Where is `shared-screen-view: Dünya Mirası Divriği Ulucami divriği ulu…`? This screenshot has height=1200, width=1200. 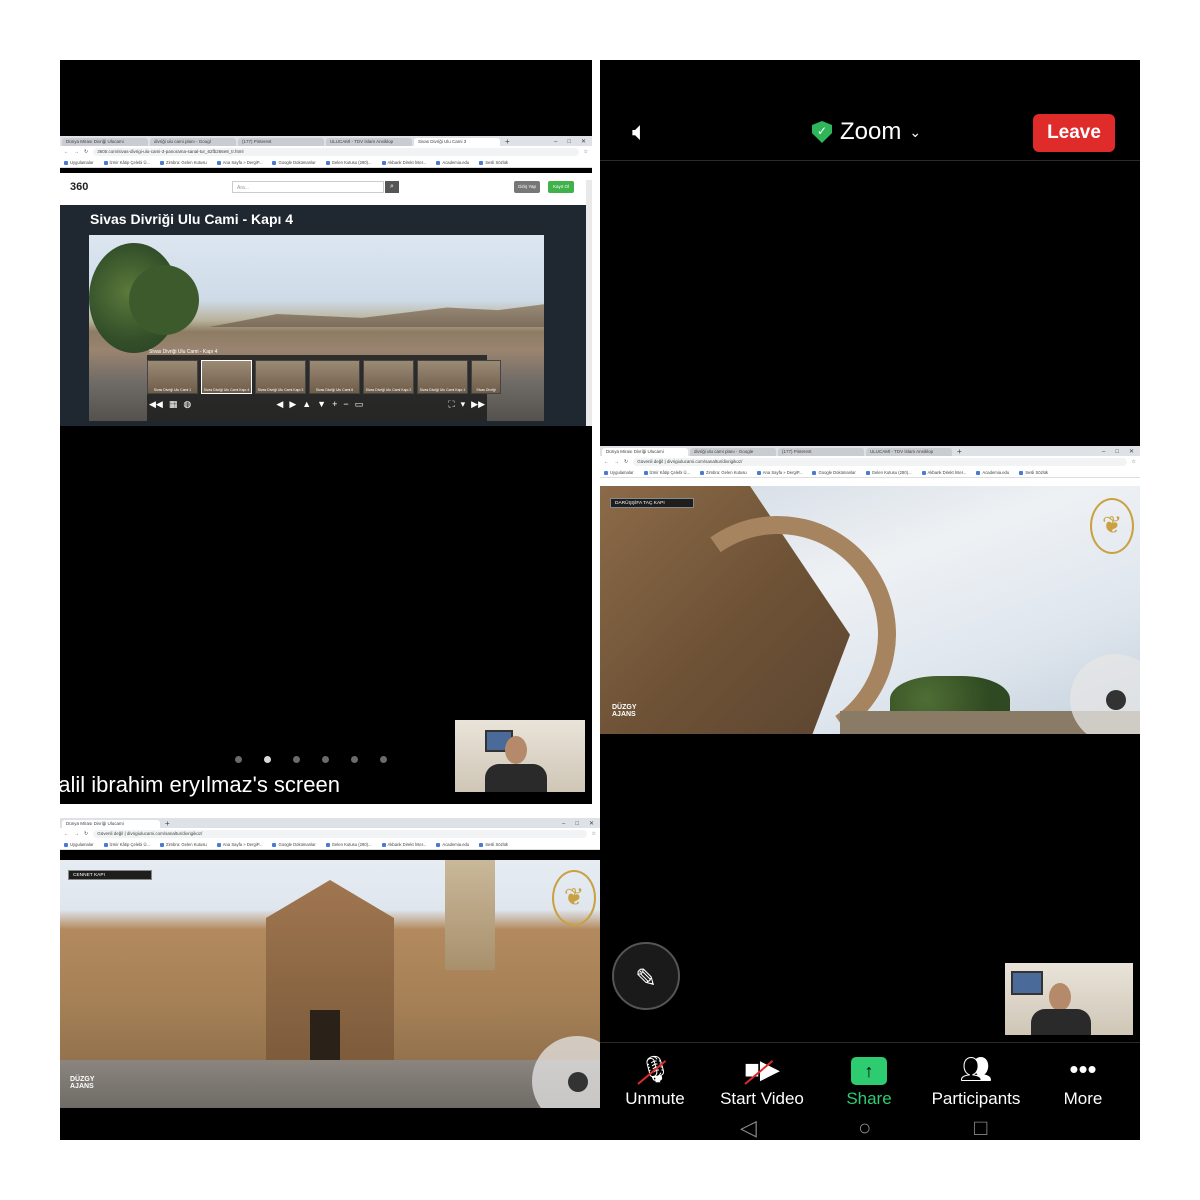 shared-screen-view: Dünya Mirası Divriği Ulucami divriği ulu… is located at coordinates (870, 590).